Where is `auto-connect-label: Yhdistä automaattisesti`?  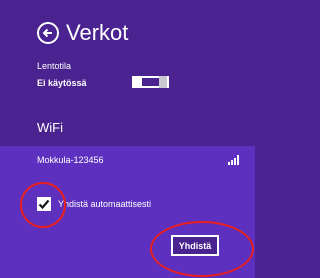
auto-connect-label: Yhdistä automaattisesti is located at coordinates (105, 204).